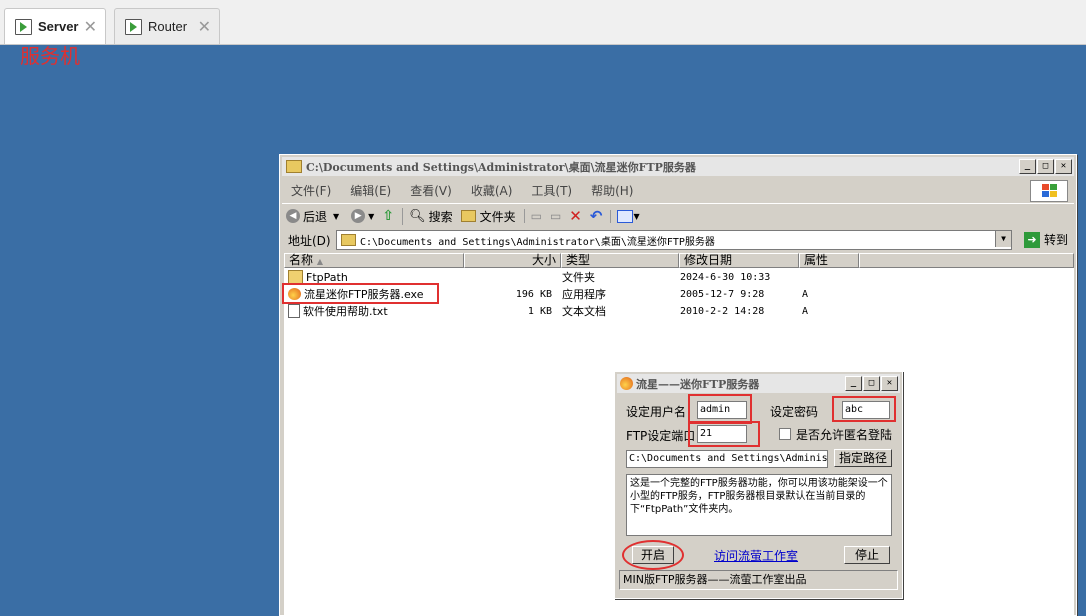 The height and width of the screenshot is (616, 1086). I want to click on views-icon, so click(625, 216).